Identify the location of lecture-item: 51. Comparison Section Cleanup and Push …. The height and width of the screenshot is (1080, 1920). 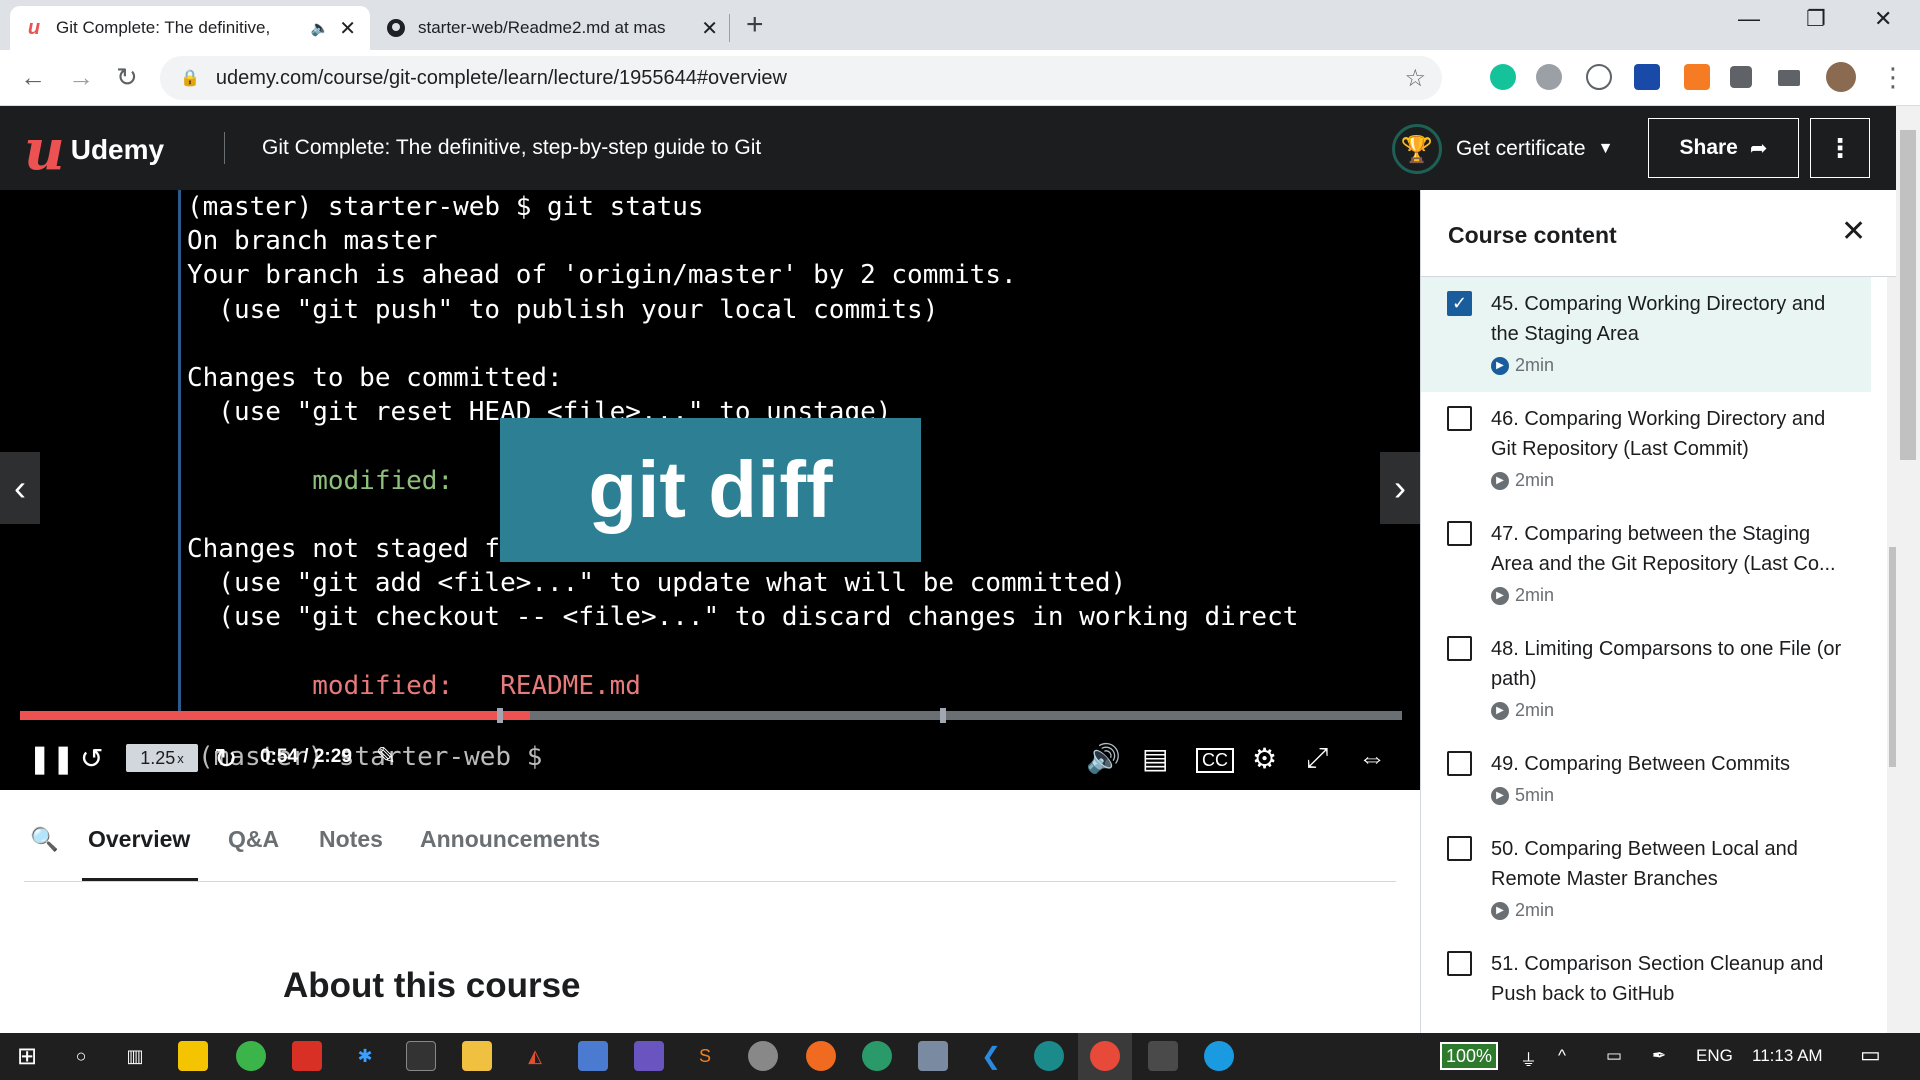
(1646, 981).